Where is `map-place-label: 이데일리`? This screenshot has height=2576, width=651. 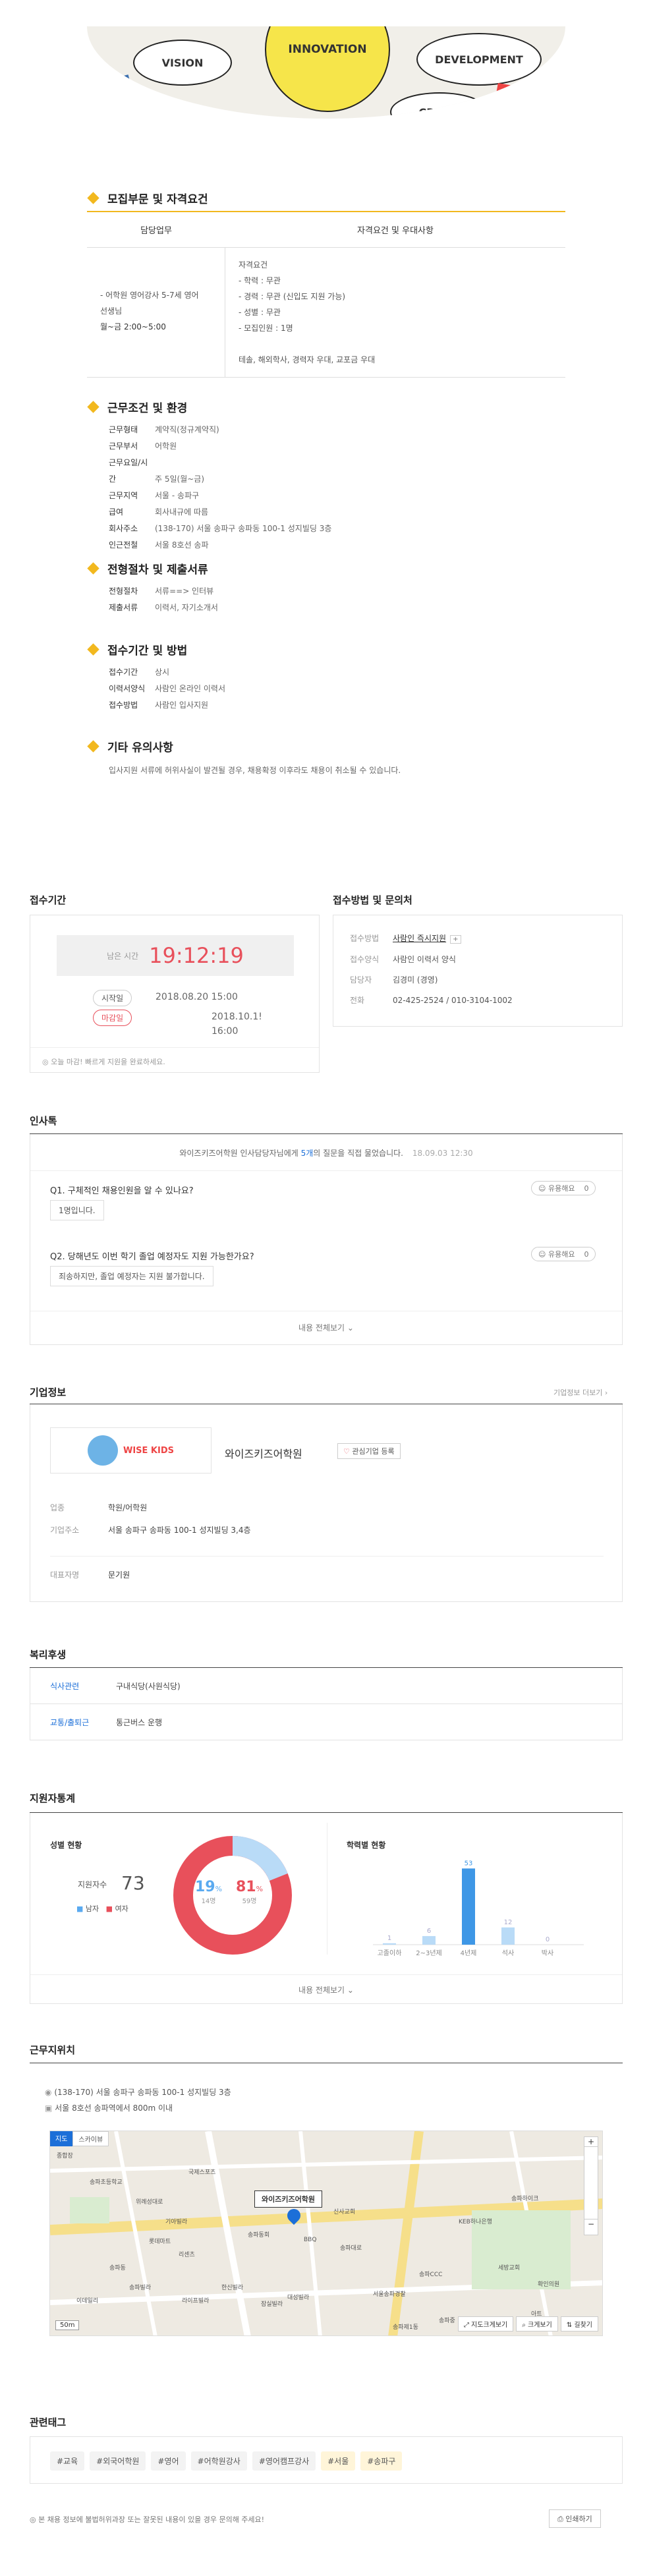 map-place-label: 이데일리 is located at coordinates (87, 2301).